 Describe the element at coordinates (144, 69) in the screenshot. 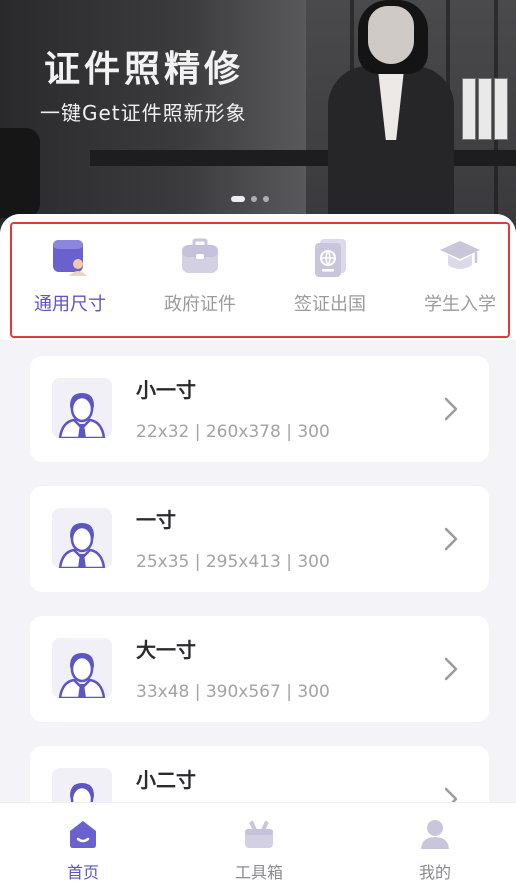

I see `banner-title: 证件照精修` at that location.